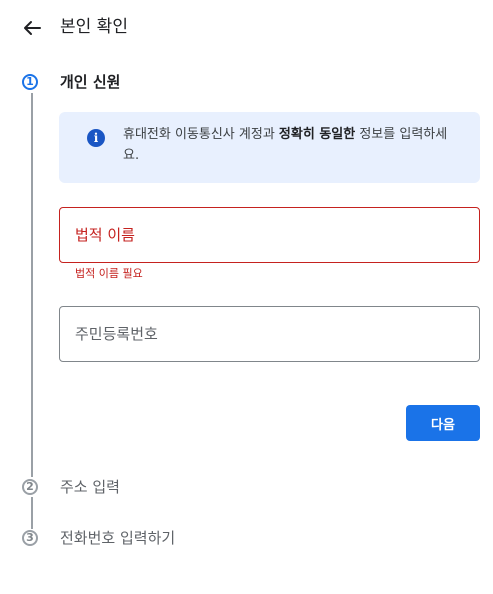  I want to click on step-3-number: 3, so click(30, 538).